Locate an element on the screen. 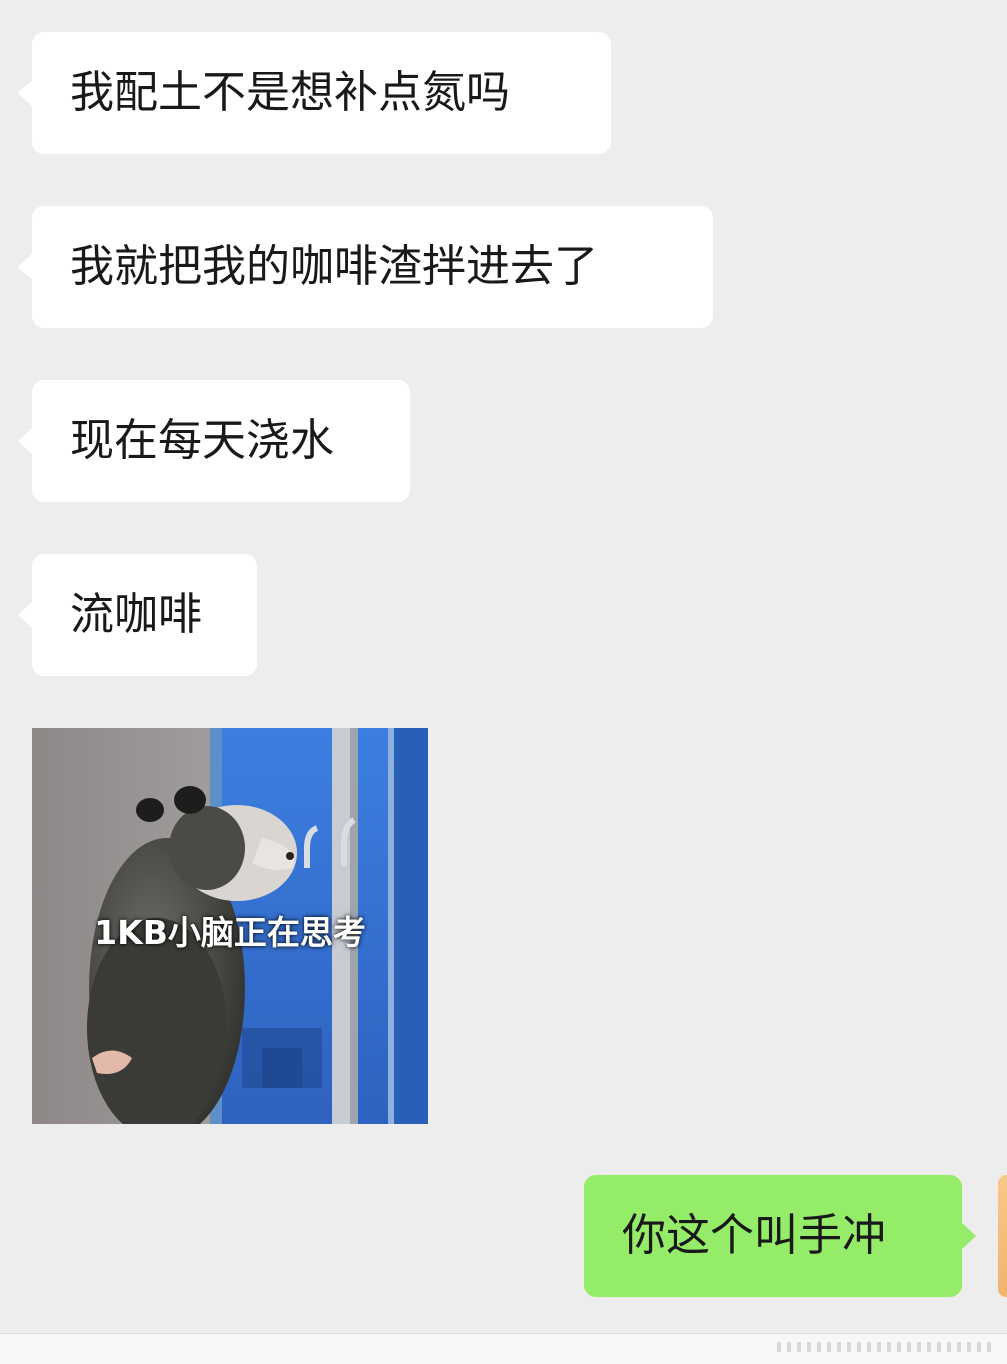 Image resolution: width=1007 pixels, height=1364 pixels. message-text: 我配土不是想补点氮吗 is located at coordinates (290, 92).